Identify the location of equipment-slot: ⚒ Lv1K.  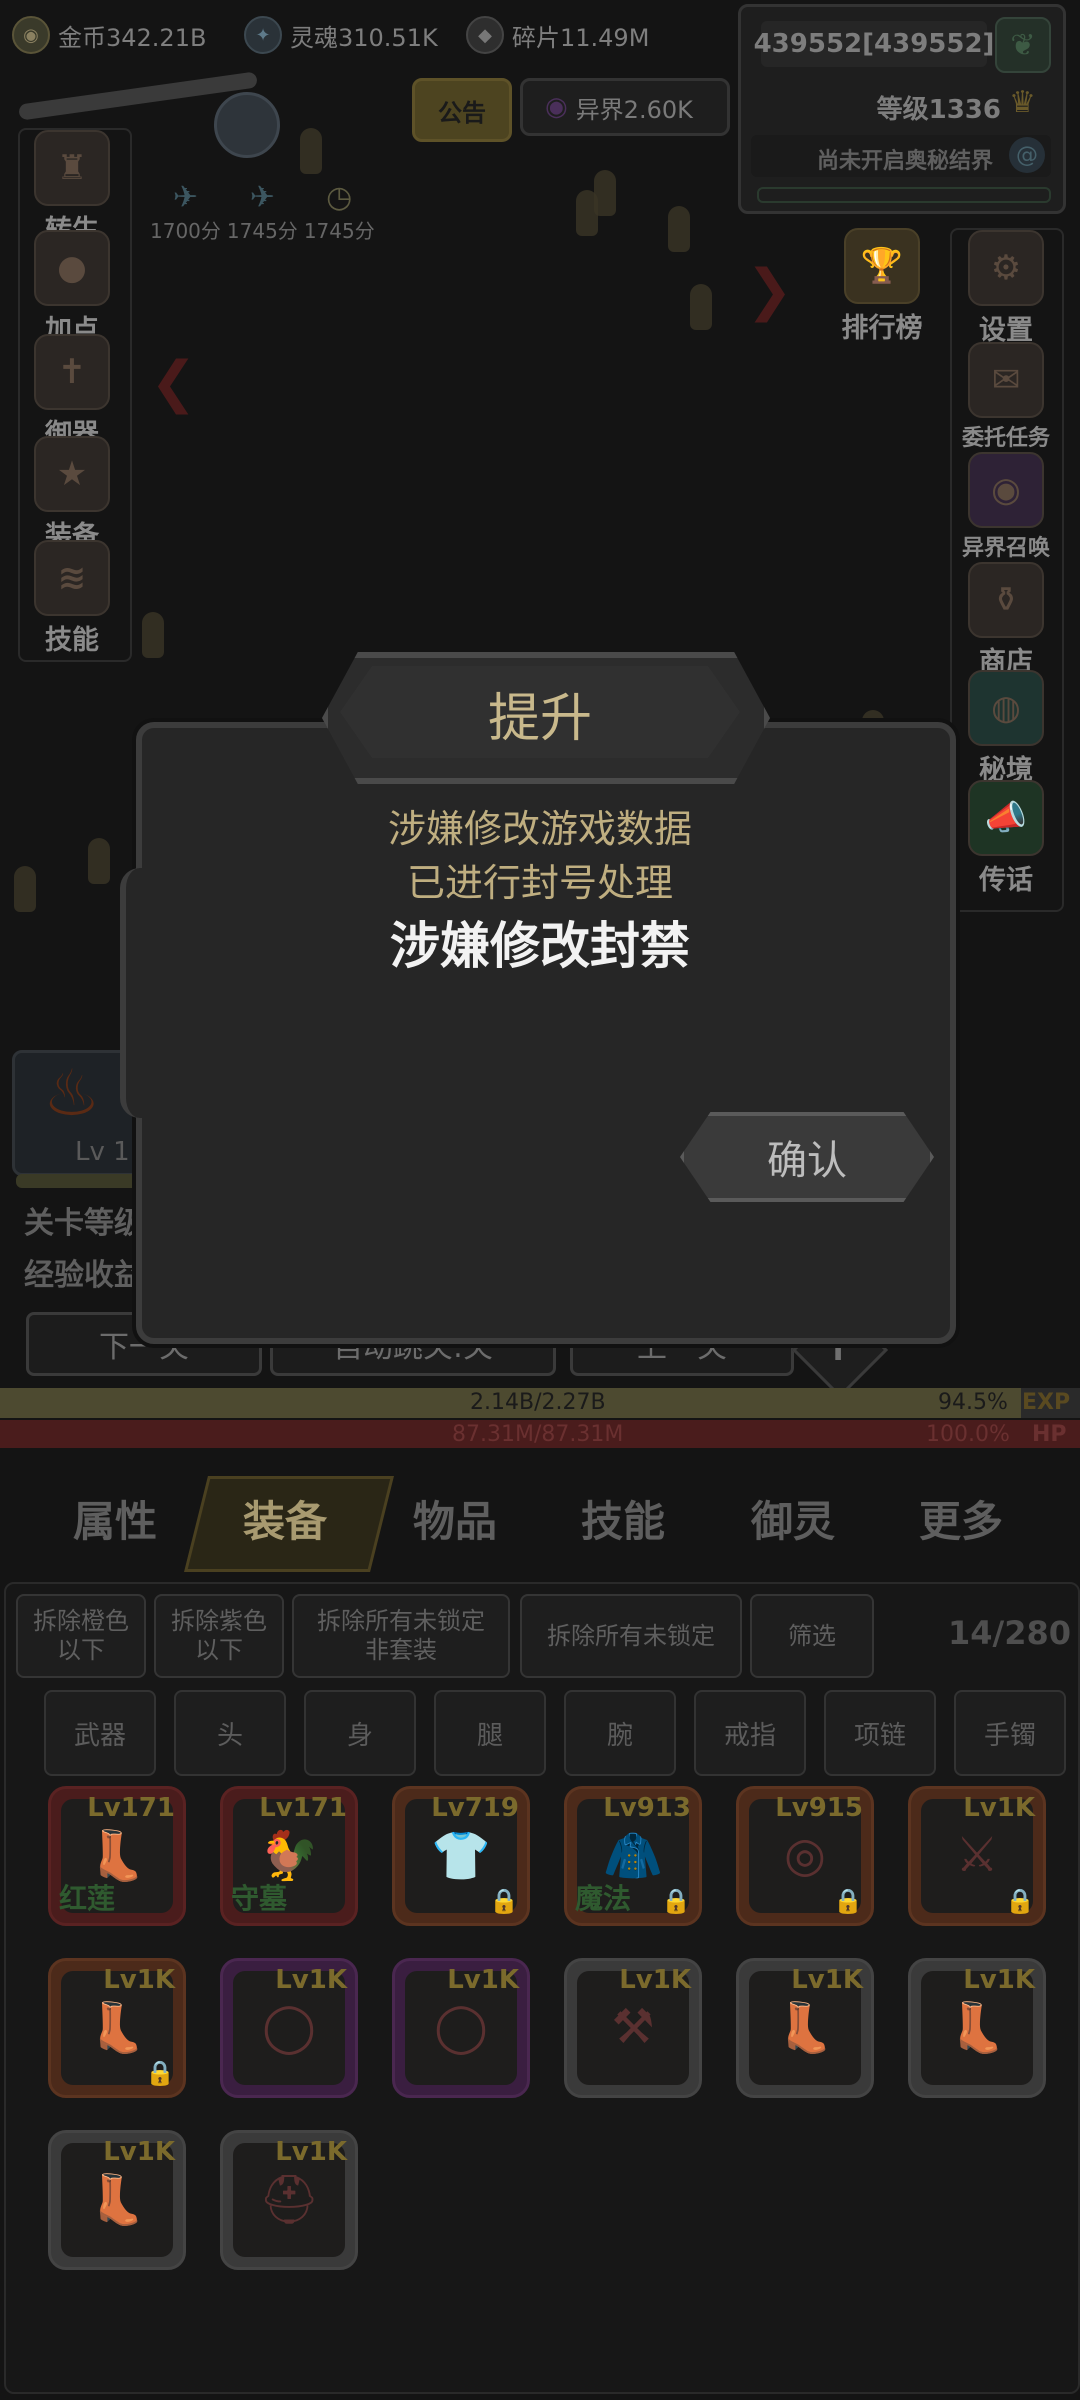
(633, 2028).